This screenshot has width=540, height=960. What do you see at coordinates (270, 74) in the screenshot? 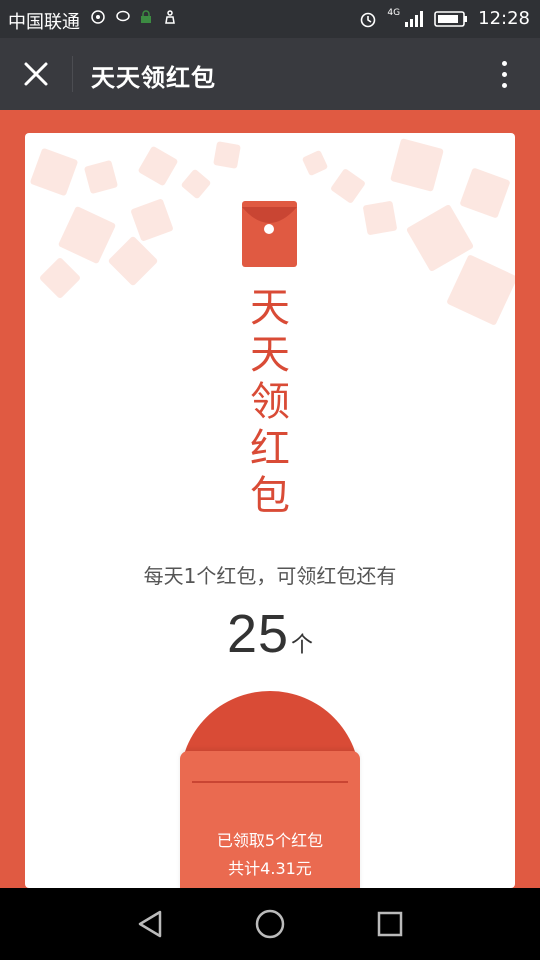
I see `title-bar: 天天领红包` at bounding box center [270, 74].